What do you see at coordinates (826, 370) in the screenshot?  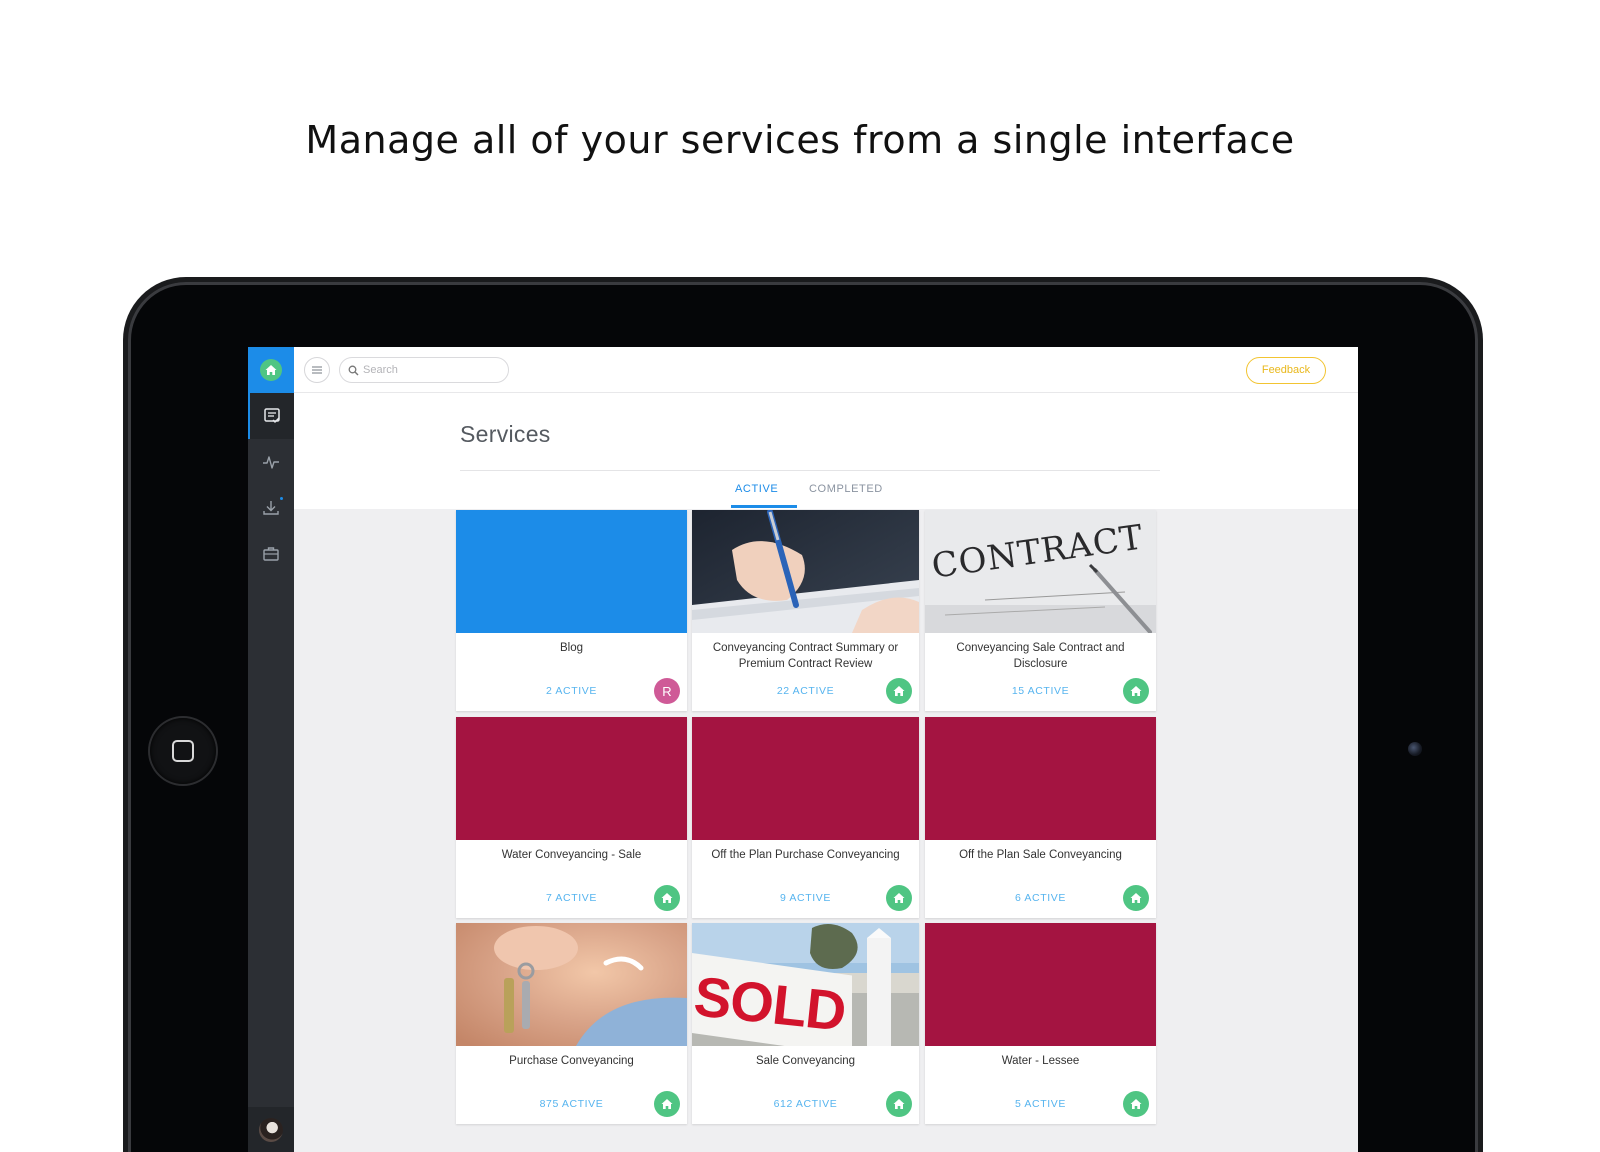 I see `top-bar: Feedback` at bounding box center [826, 370].